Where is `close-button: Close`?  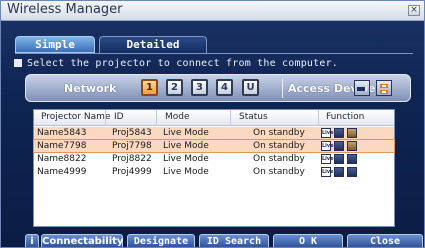 close-button: Close is located at coordinates (385, 240).